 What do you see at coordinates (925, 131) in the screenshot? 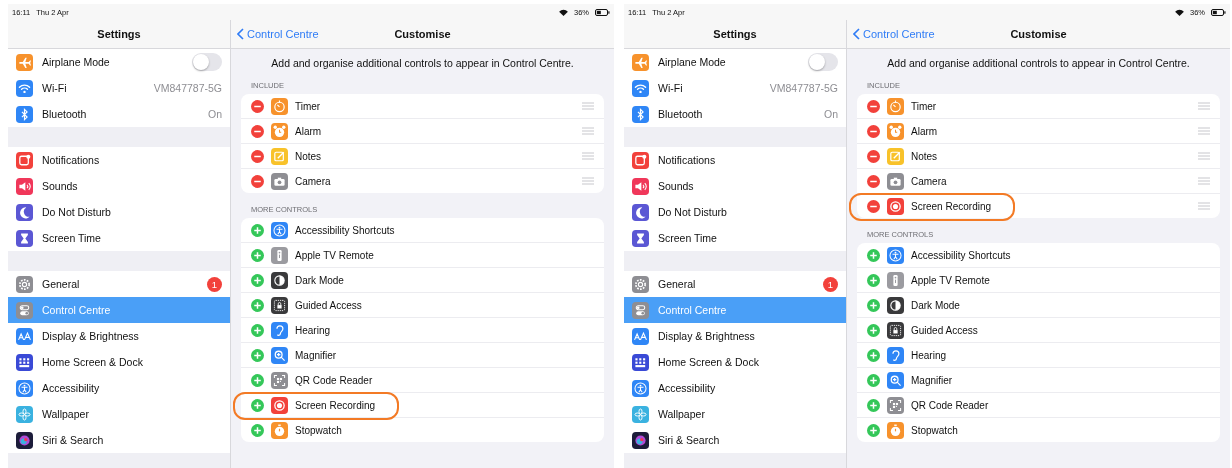
I see `control-label: Alarm` at bounding box center [925, 131].